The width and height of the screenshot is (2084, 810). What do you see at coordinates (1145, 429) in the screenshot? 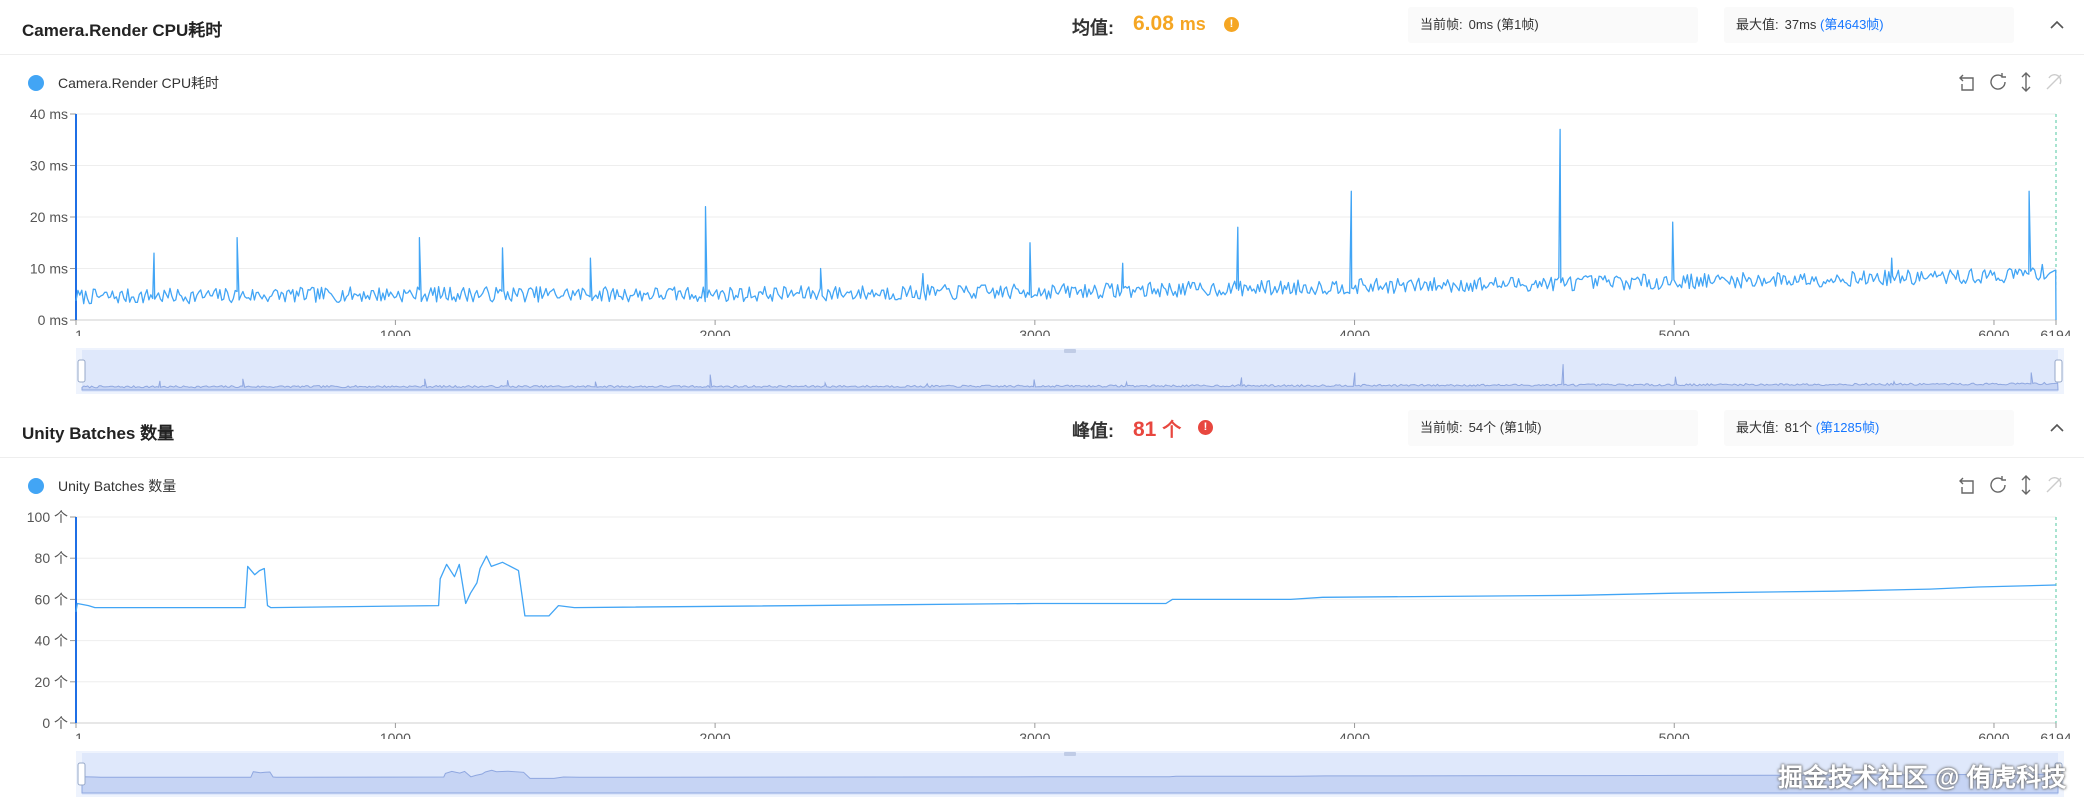
I see `stat-number: 81` at bounding box center [1145, 429].